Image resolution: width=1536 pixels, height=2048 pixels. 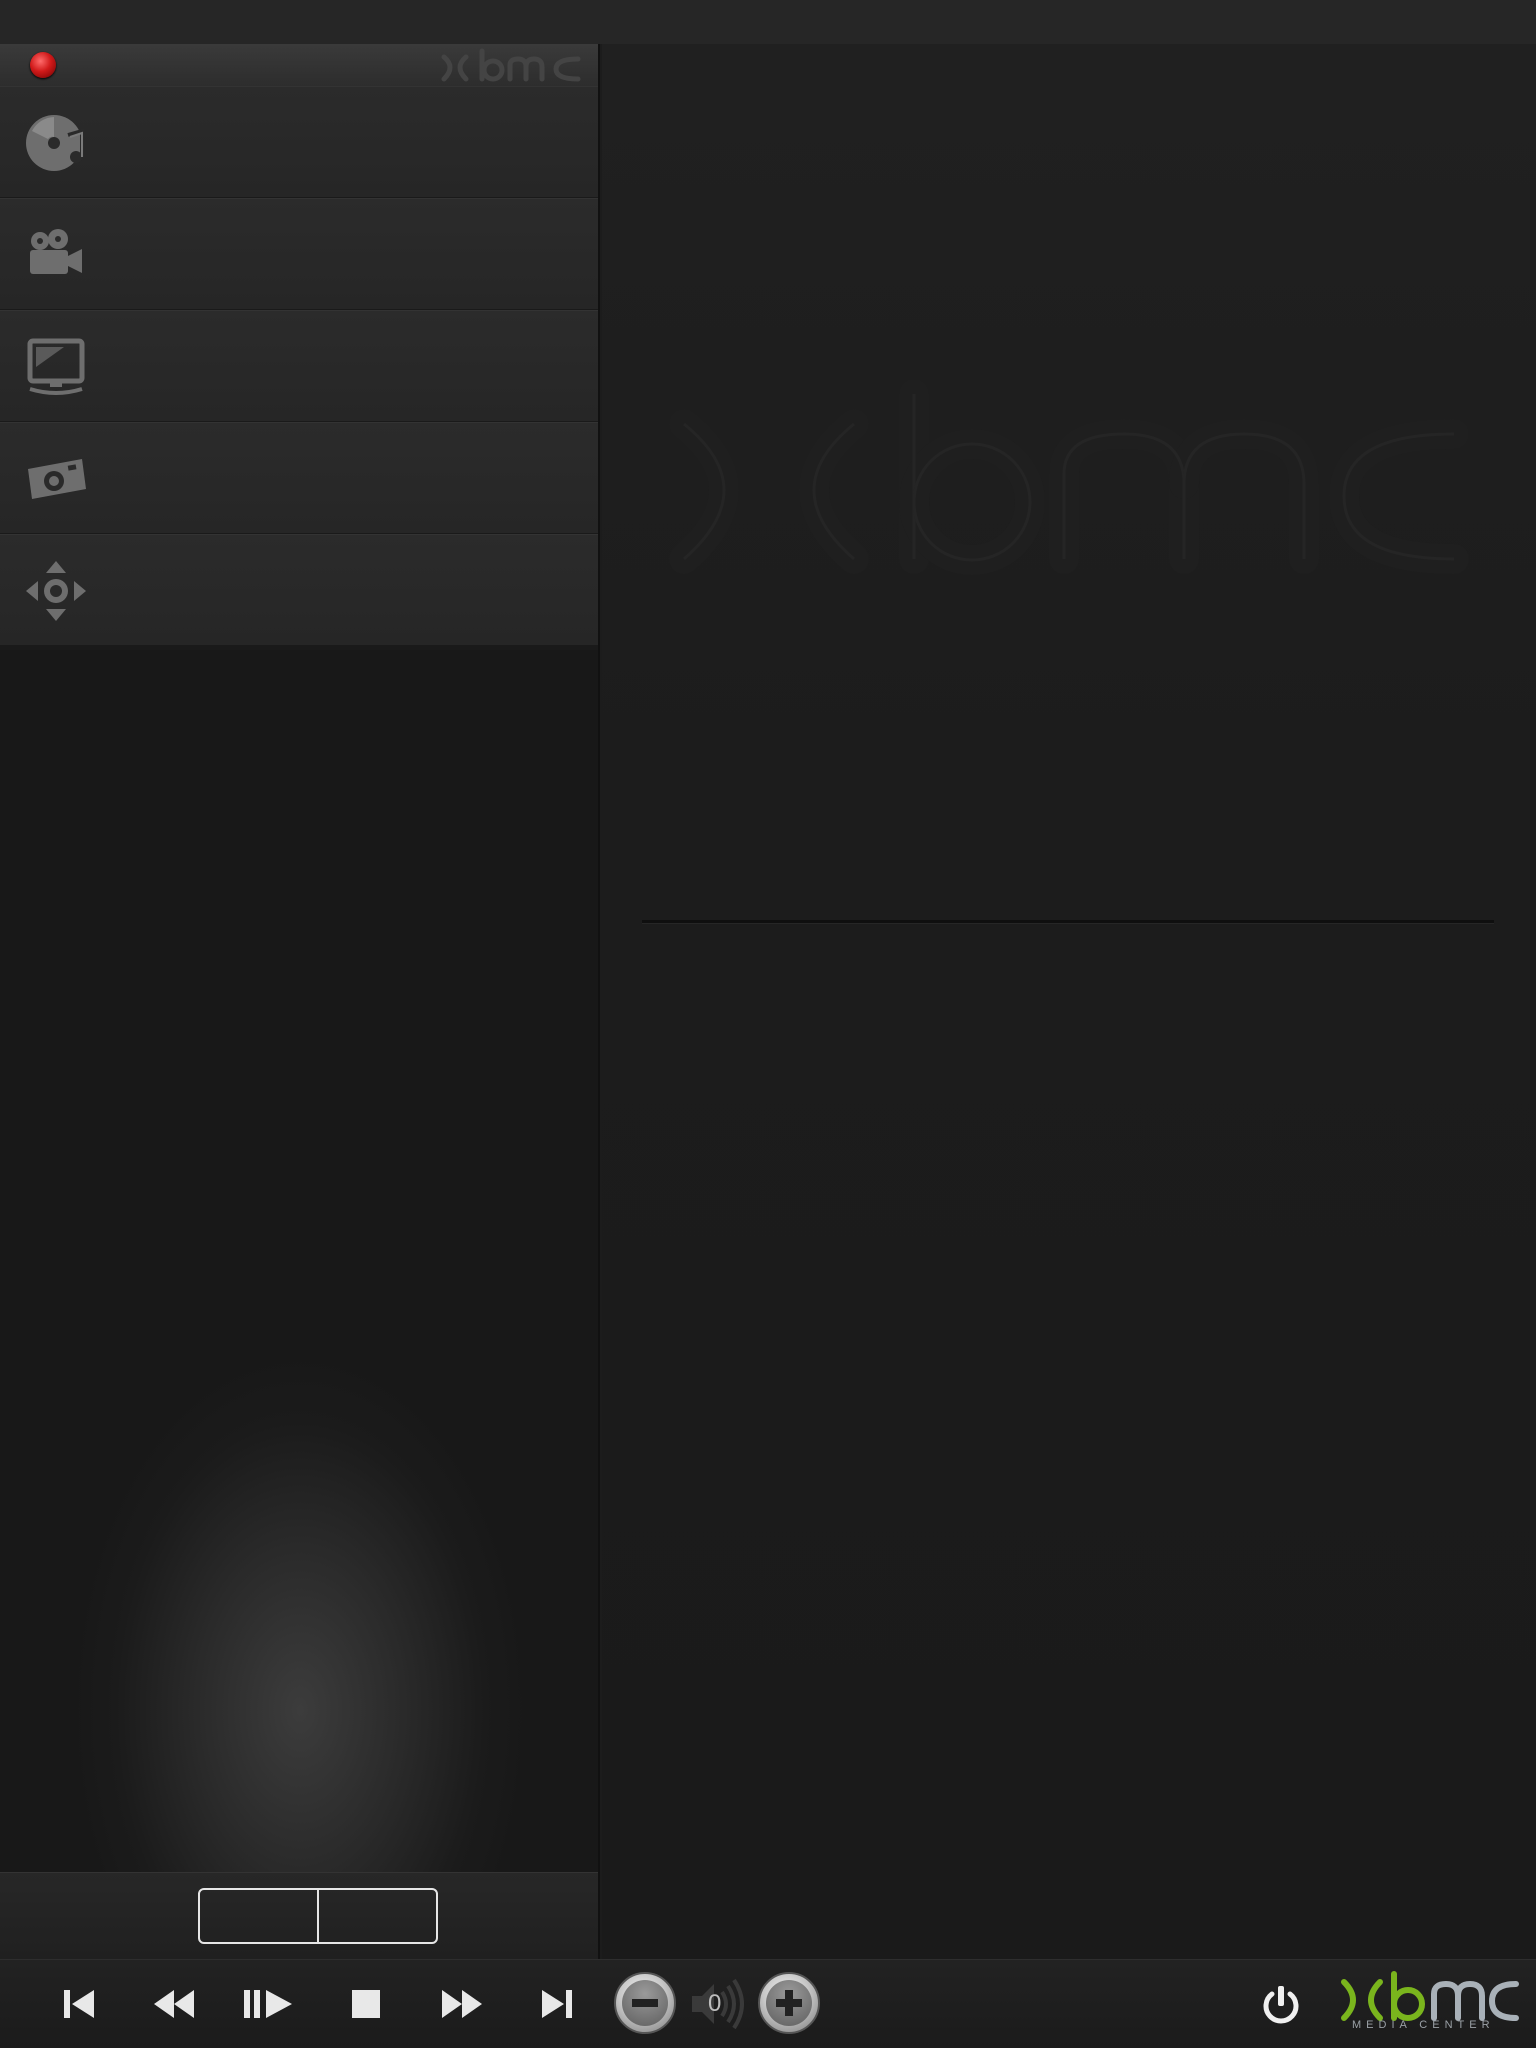 What do you see at coordinates (715, 2003) in the screenshot?
I see `volume-level: 0` at bounding box center [715, 2003].